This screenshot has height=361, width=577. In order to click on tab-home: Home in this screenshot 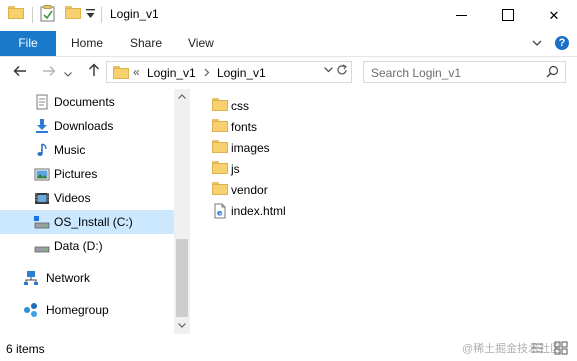, I will do `click(87, 43)`.